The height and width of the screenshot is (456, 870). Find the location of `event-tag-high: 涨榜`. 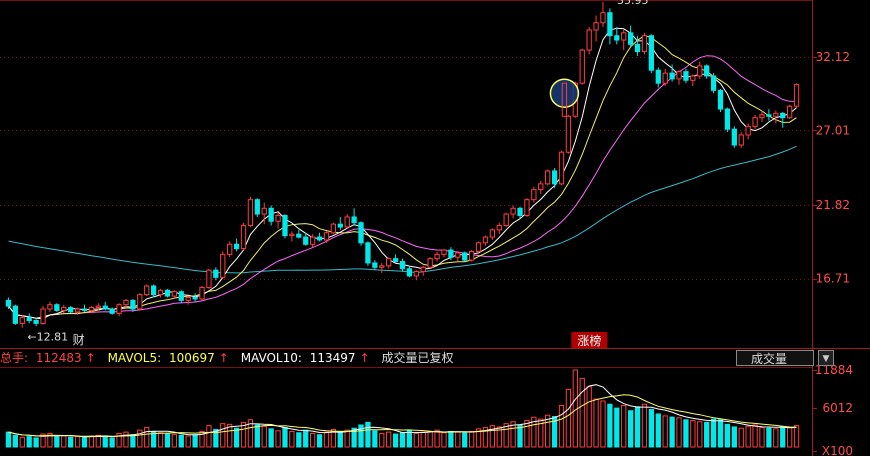

event-tag-high: 涨榜 is located at coordinates (589, 340).